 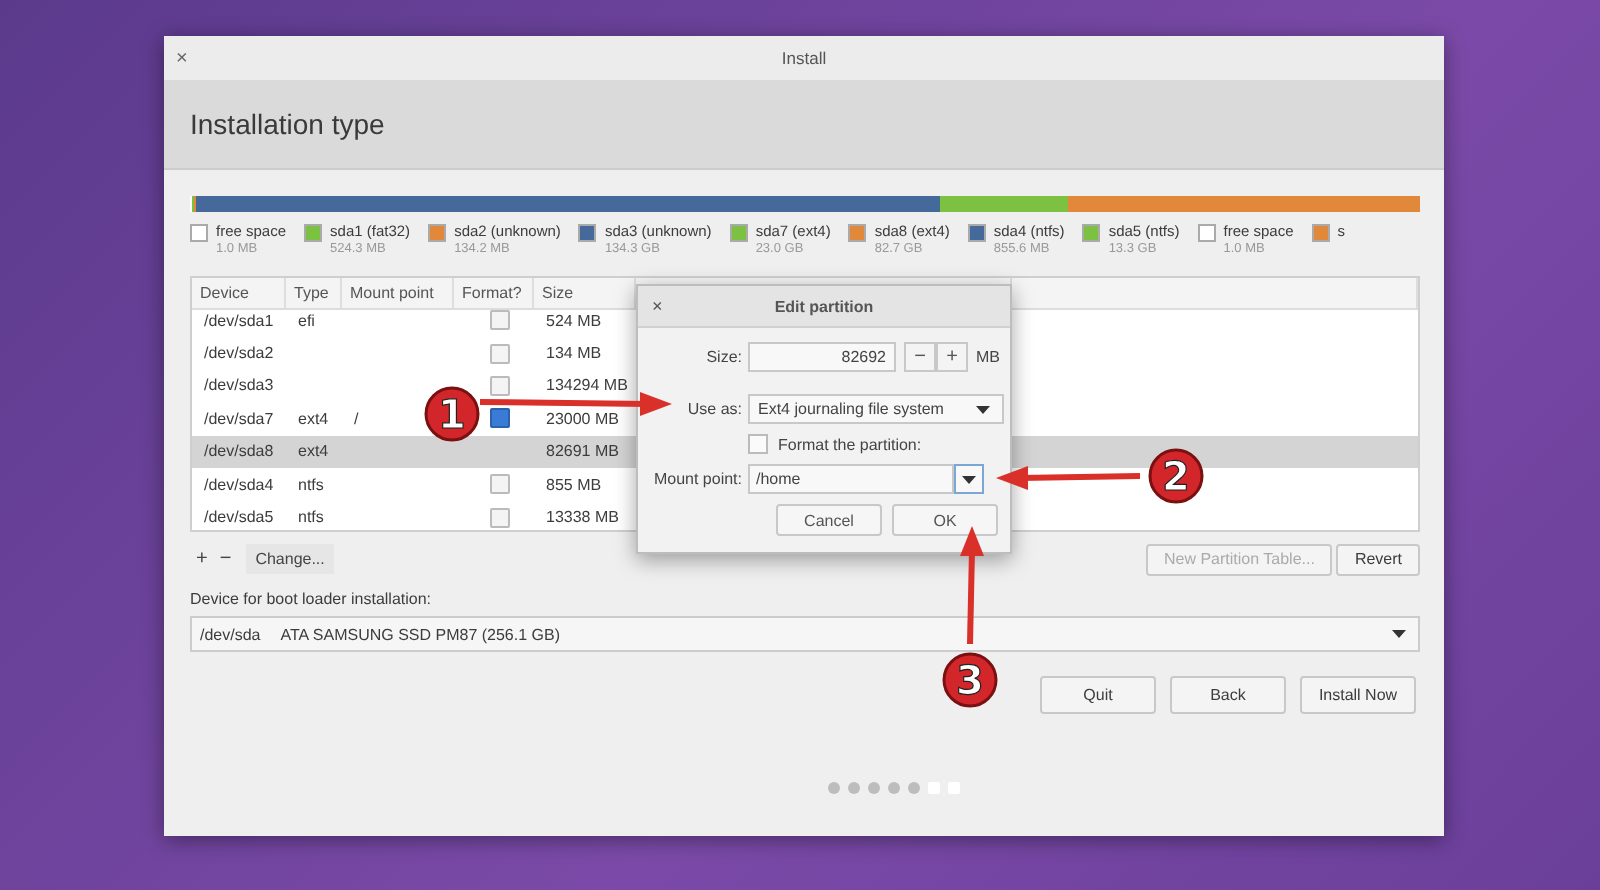 I want to click on dialog-title: Edit partition, so click(x=824, y=306).